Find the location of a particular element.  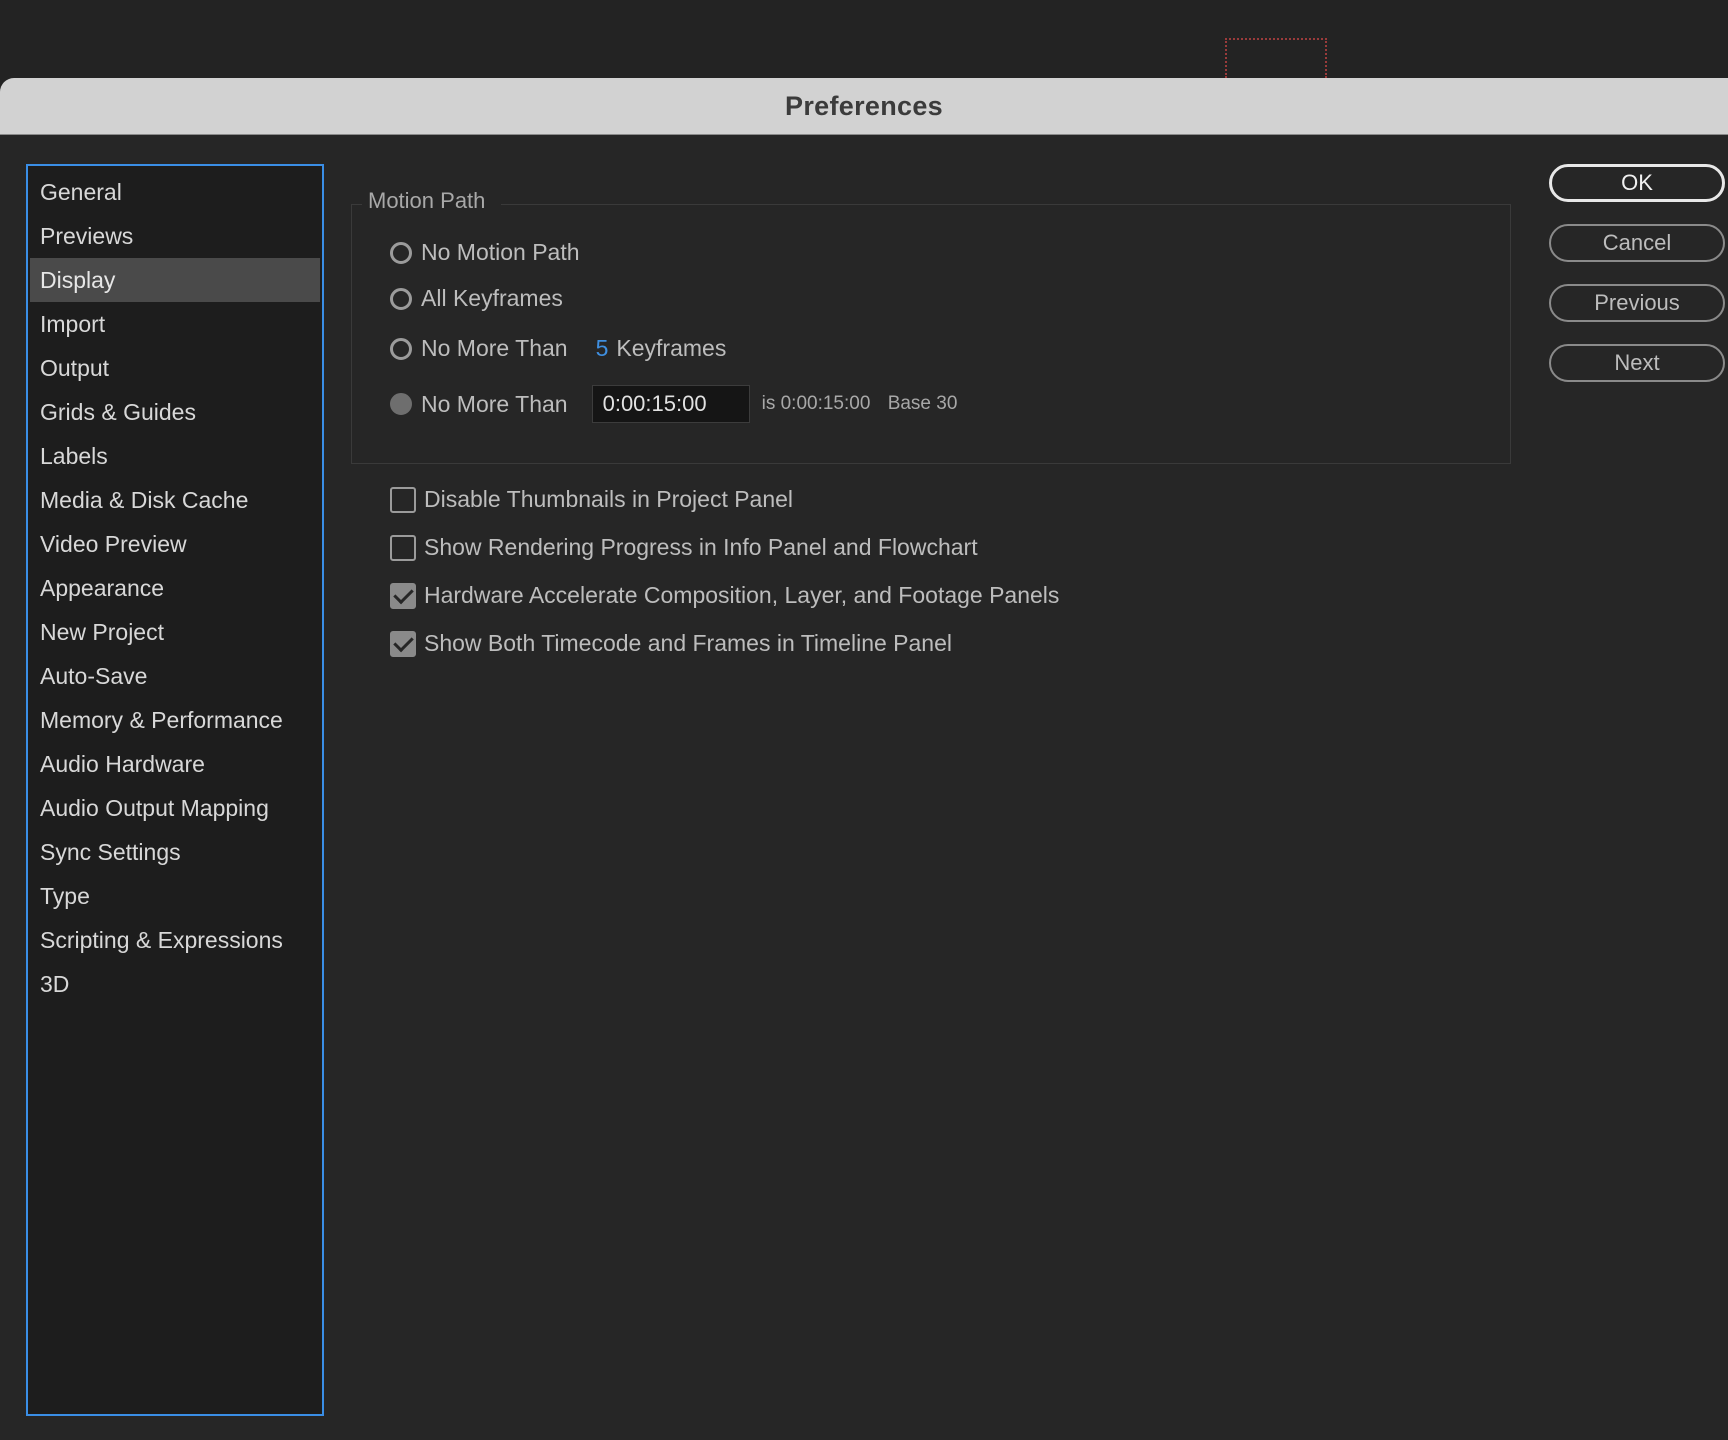

time-duration-input: 0:00:15:00 is located at coordinates (670, 404).